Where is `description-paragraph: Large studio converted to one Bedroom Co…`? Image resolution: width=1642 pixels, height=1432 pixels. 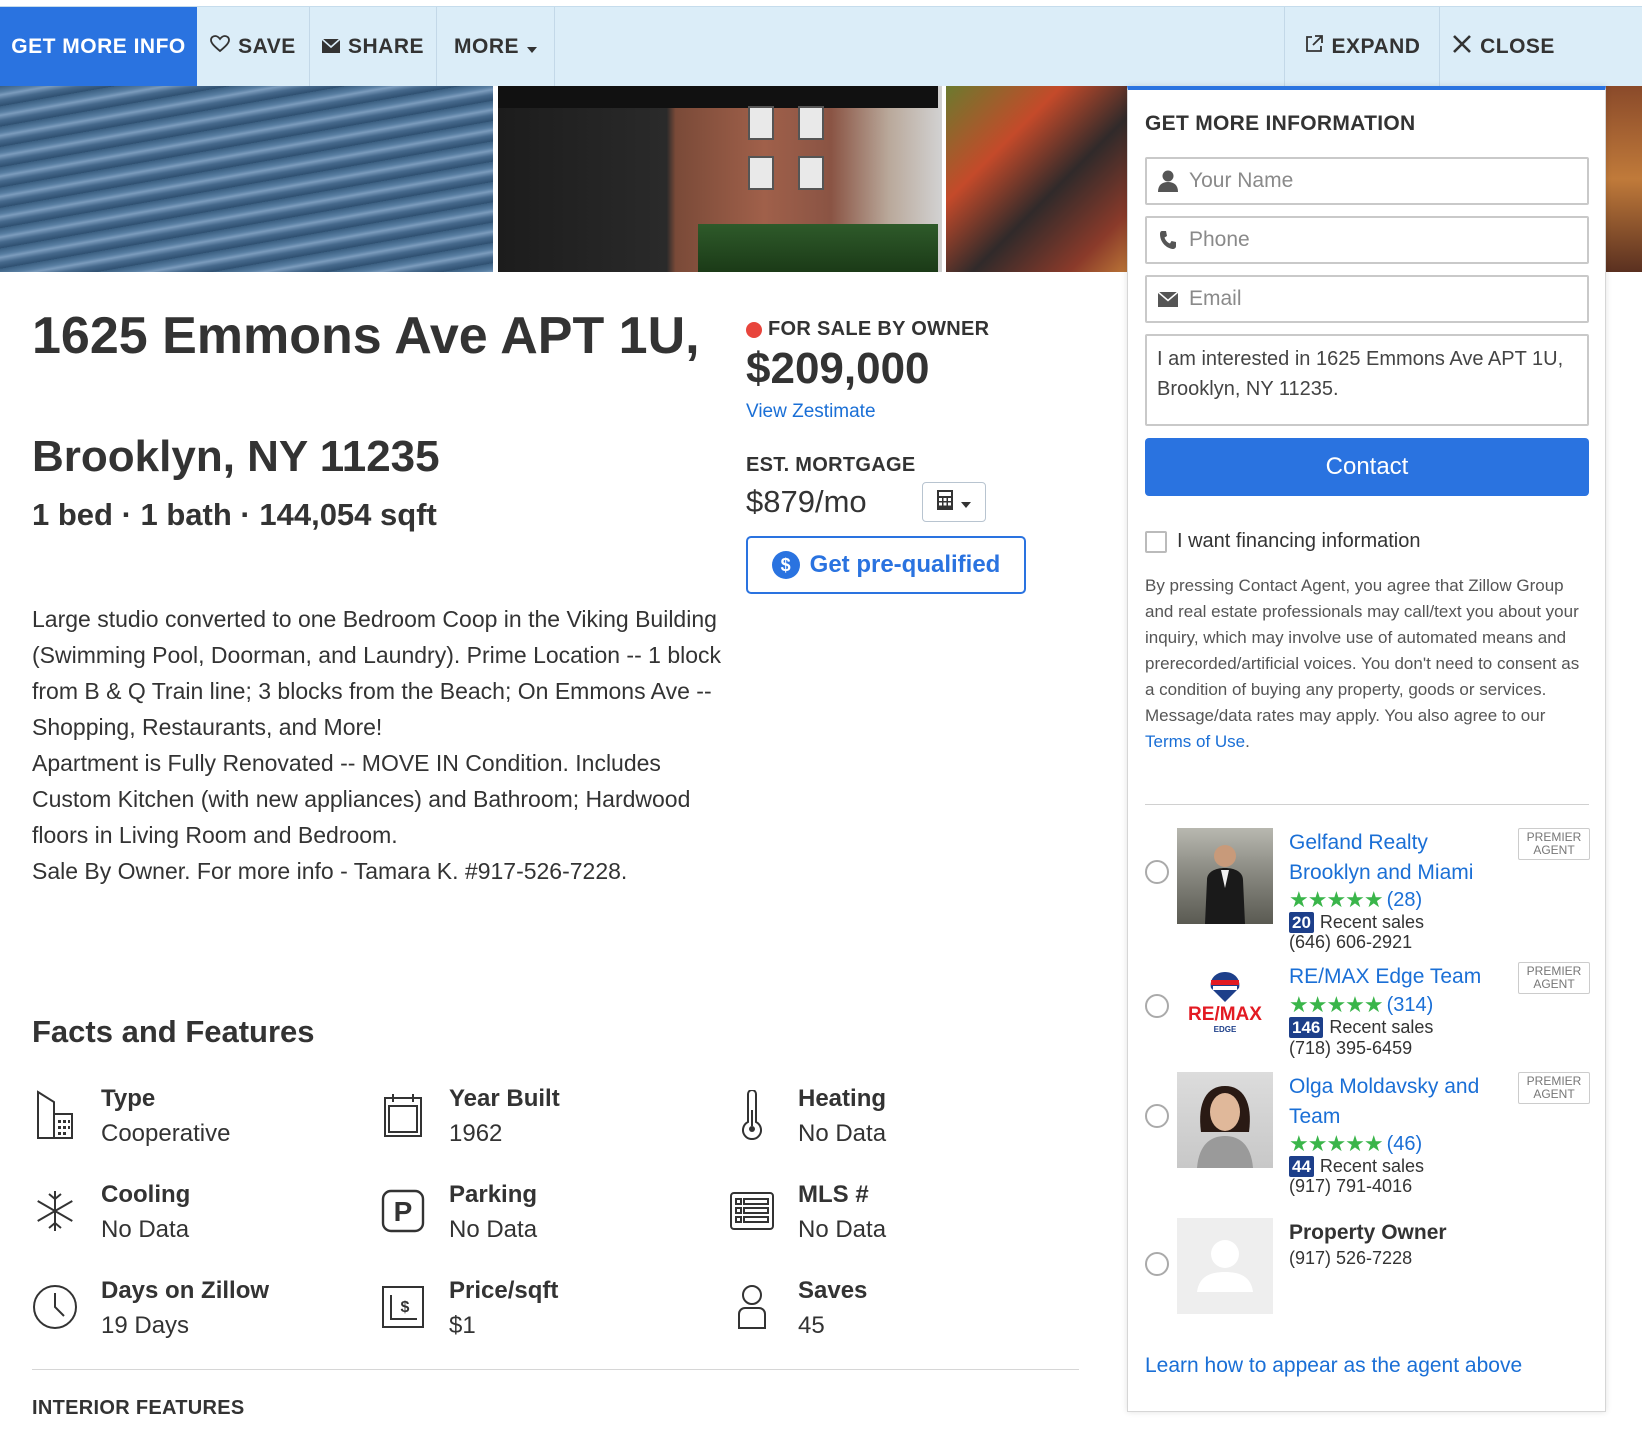 description-paragraph: Large studio converted to one Bedroom Co… is located at coordinates (377, 673).